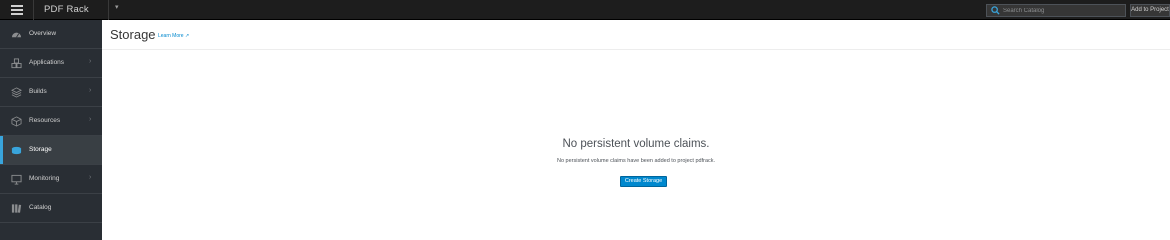  I want to click on sidebar-item-resources: Resources ›, so click(51, 121).